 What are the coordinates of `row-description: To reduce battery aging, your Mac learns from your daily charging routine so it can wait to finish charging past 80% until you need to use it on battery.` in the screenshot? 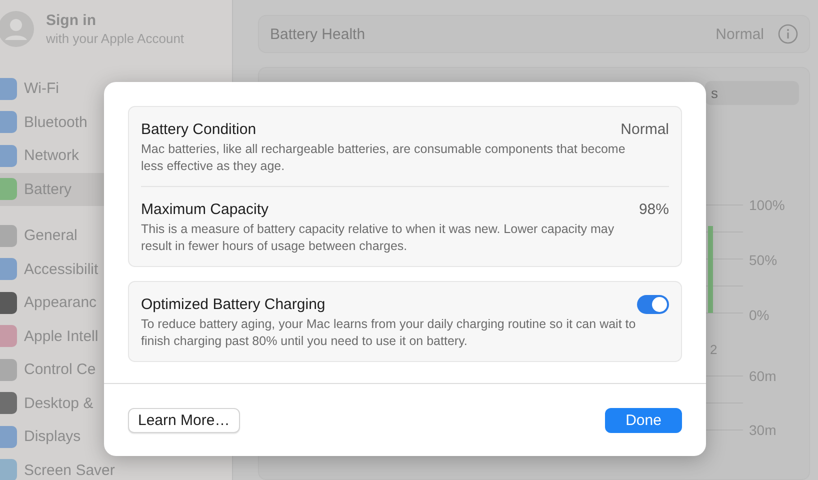 It's located at (389, 333).